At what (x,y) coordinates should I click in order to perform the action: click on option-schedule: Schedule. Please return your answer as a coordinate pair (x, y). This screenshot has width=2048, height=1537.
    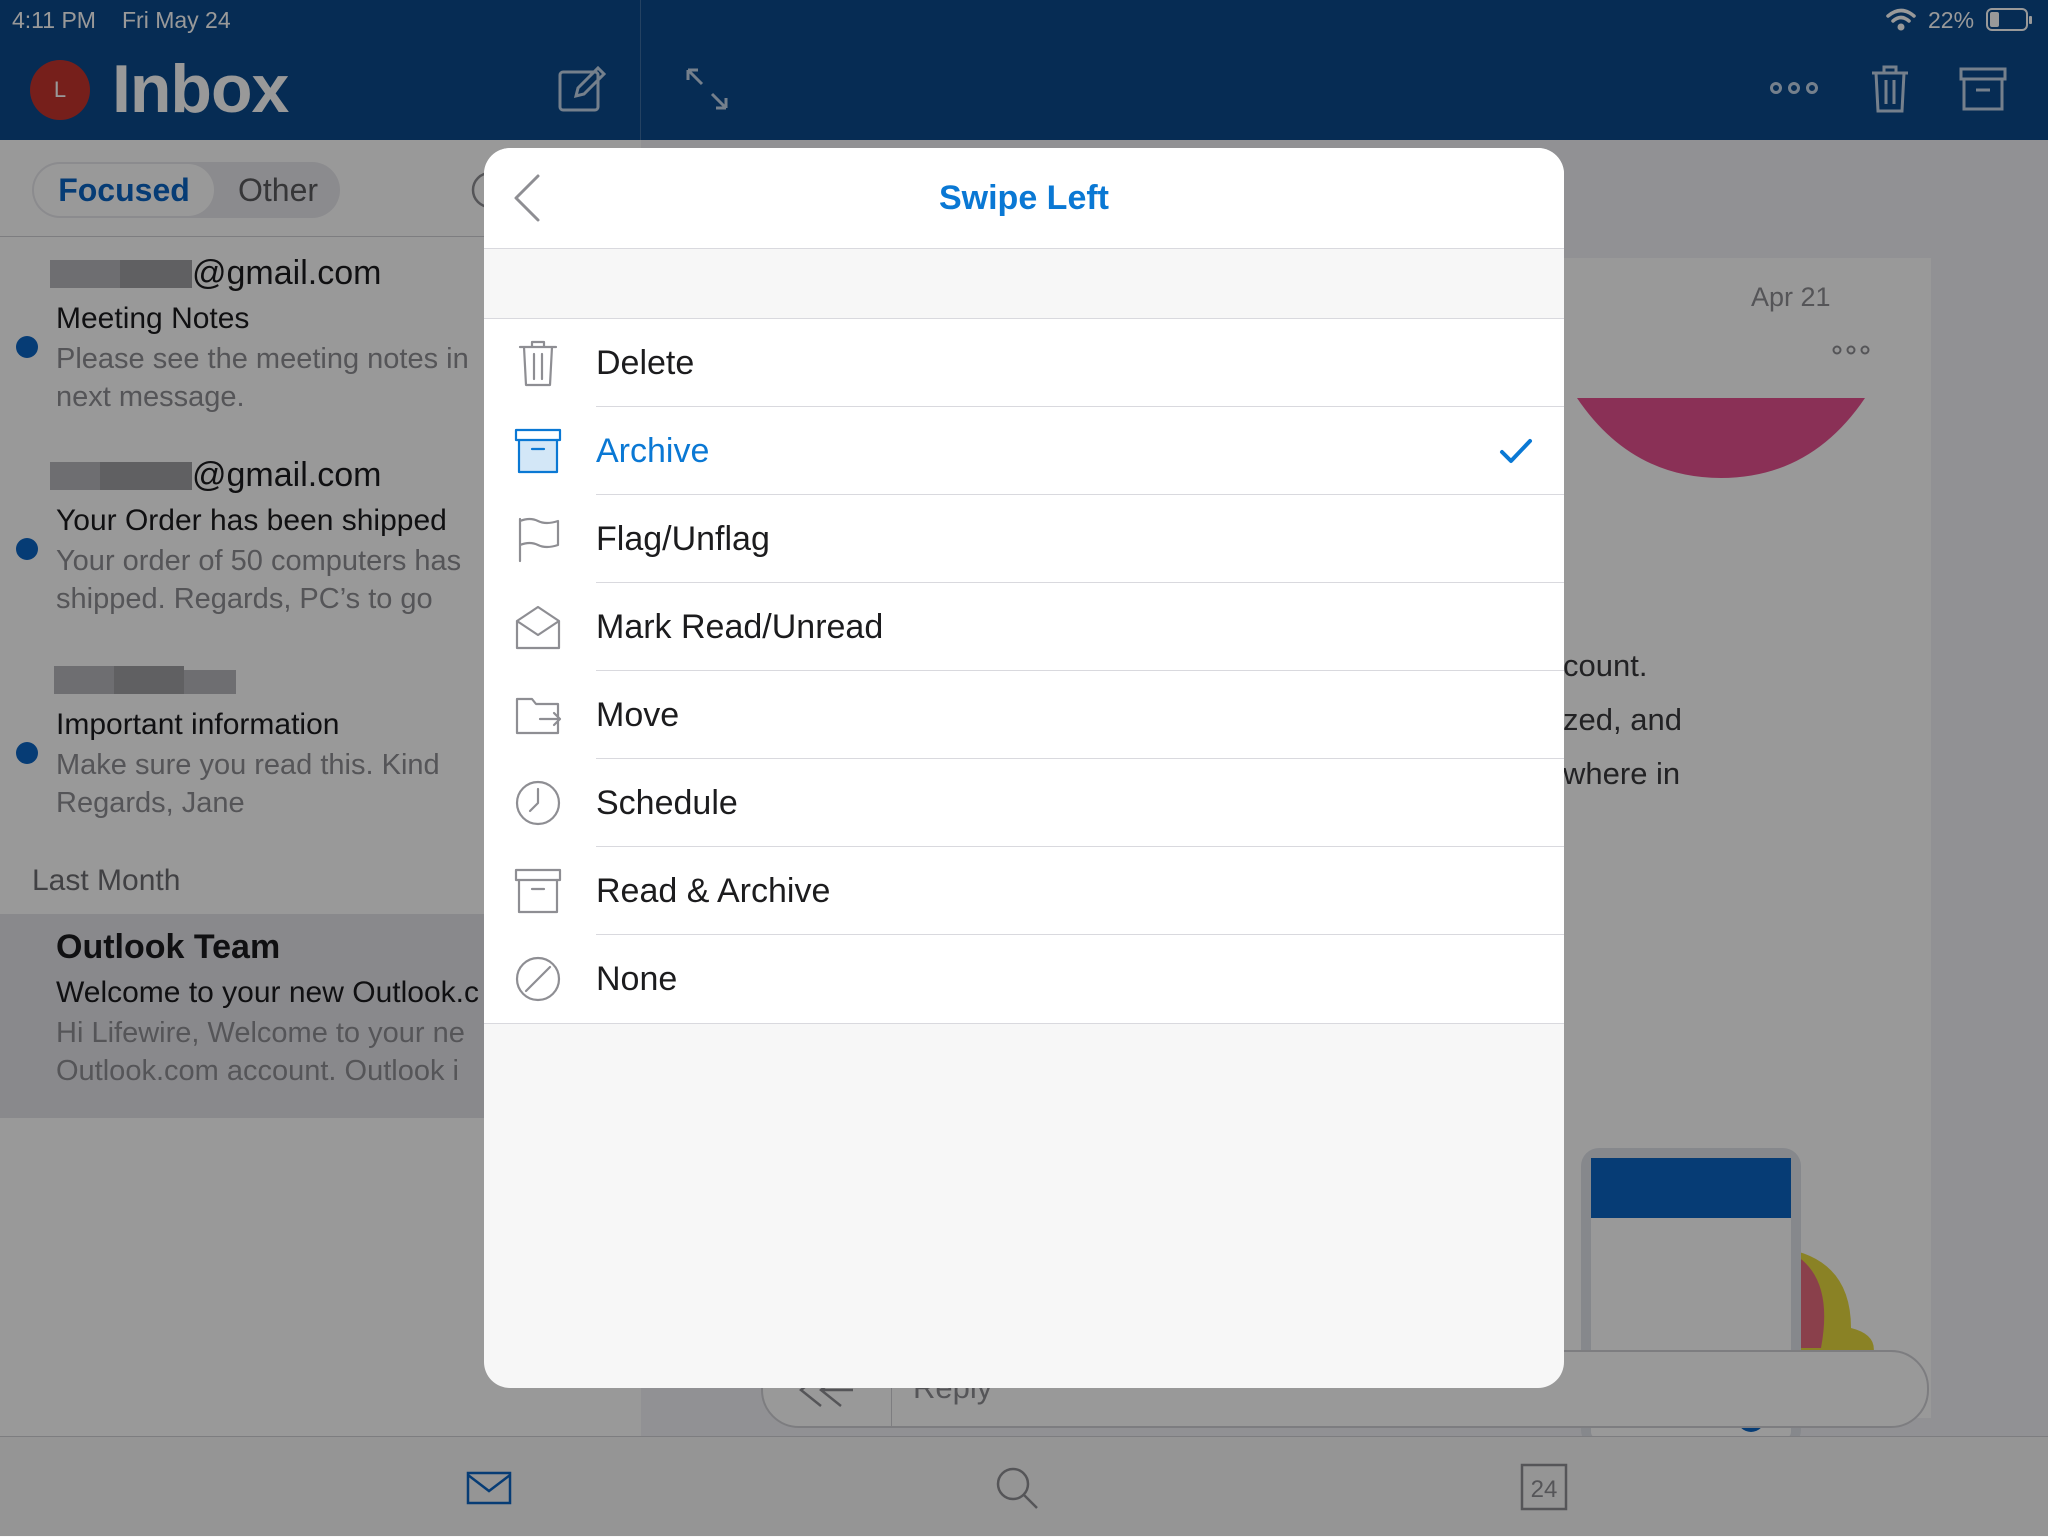
    Looking at the image, I should click on (1024, 803).